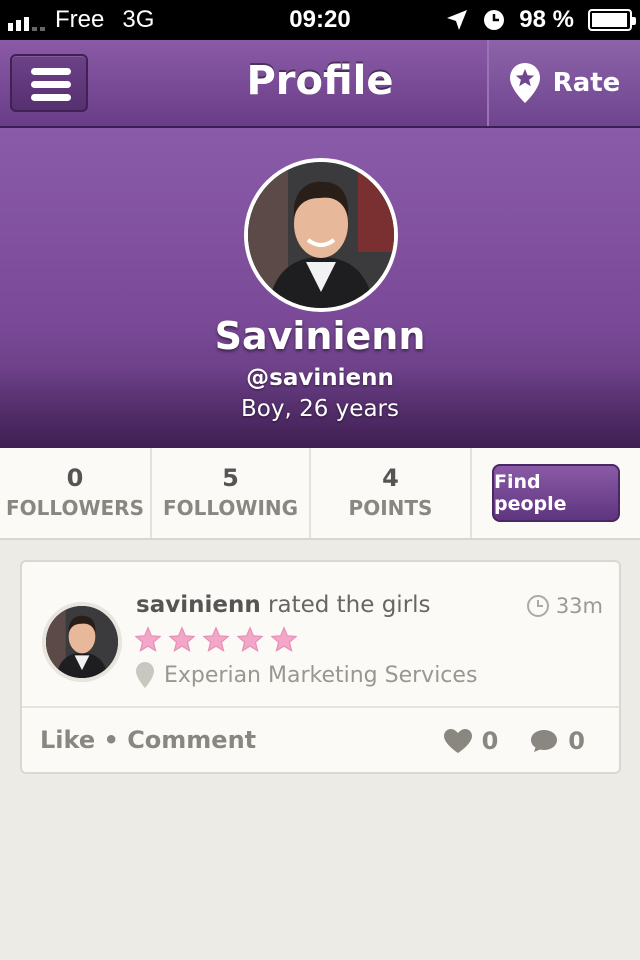 The height and width of the screenshot is (960, 640). What do you see at coordinates (556, 493) in the screenshot?
I see `find-people-button: Find people` at bounding box center [556, 493].